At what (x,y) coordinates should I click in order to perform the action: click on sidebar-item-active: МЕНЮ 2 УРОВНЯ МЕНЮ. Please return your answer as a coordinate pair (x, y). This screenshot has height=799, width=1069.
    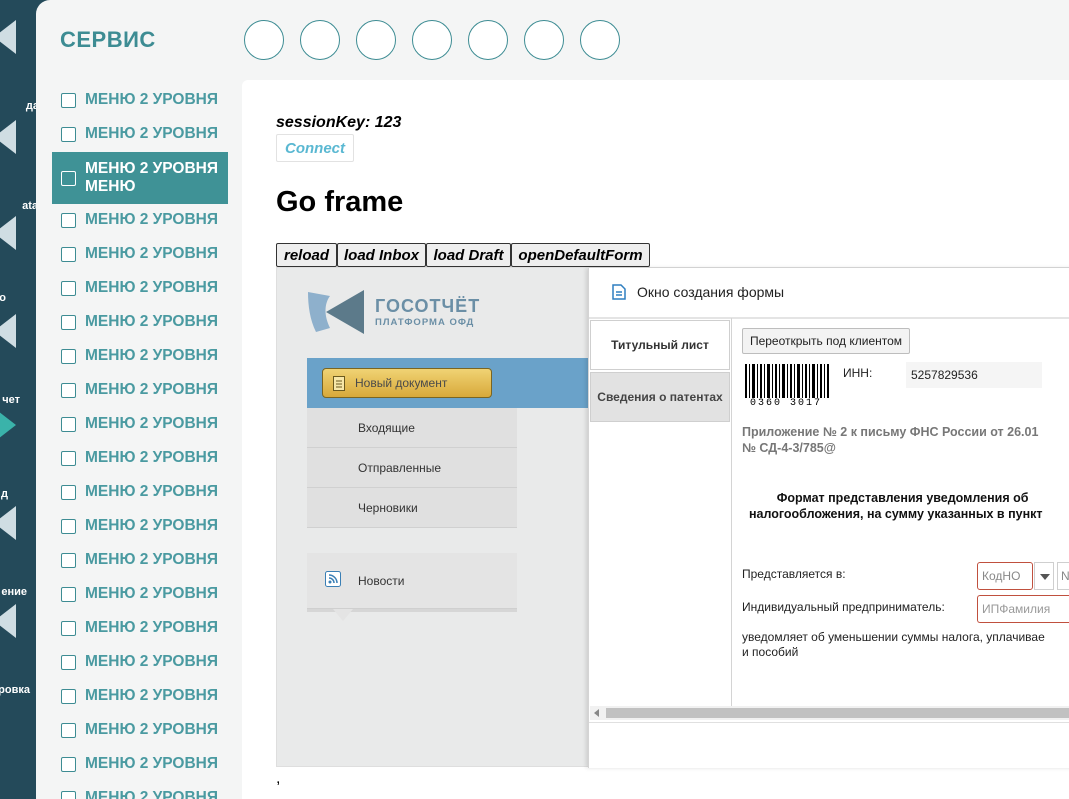
    Looking at the image, I should click on (140, 178).